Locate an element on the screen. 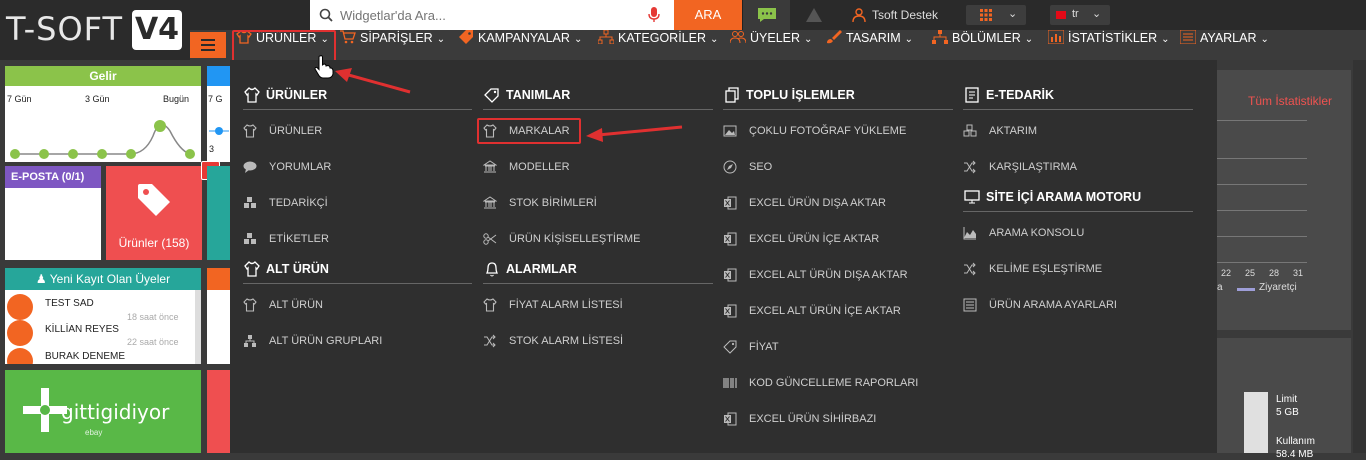  search-button: ARA is located at coordinates (708, 15).